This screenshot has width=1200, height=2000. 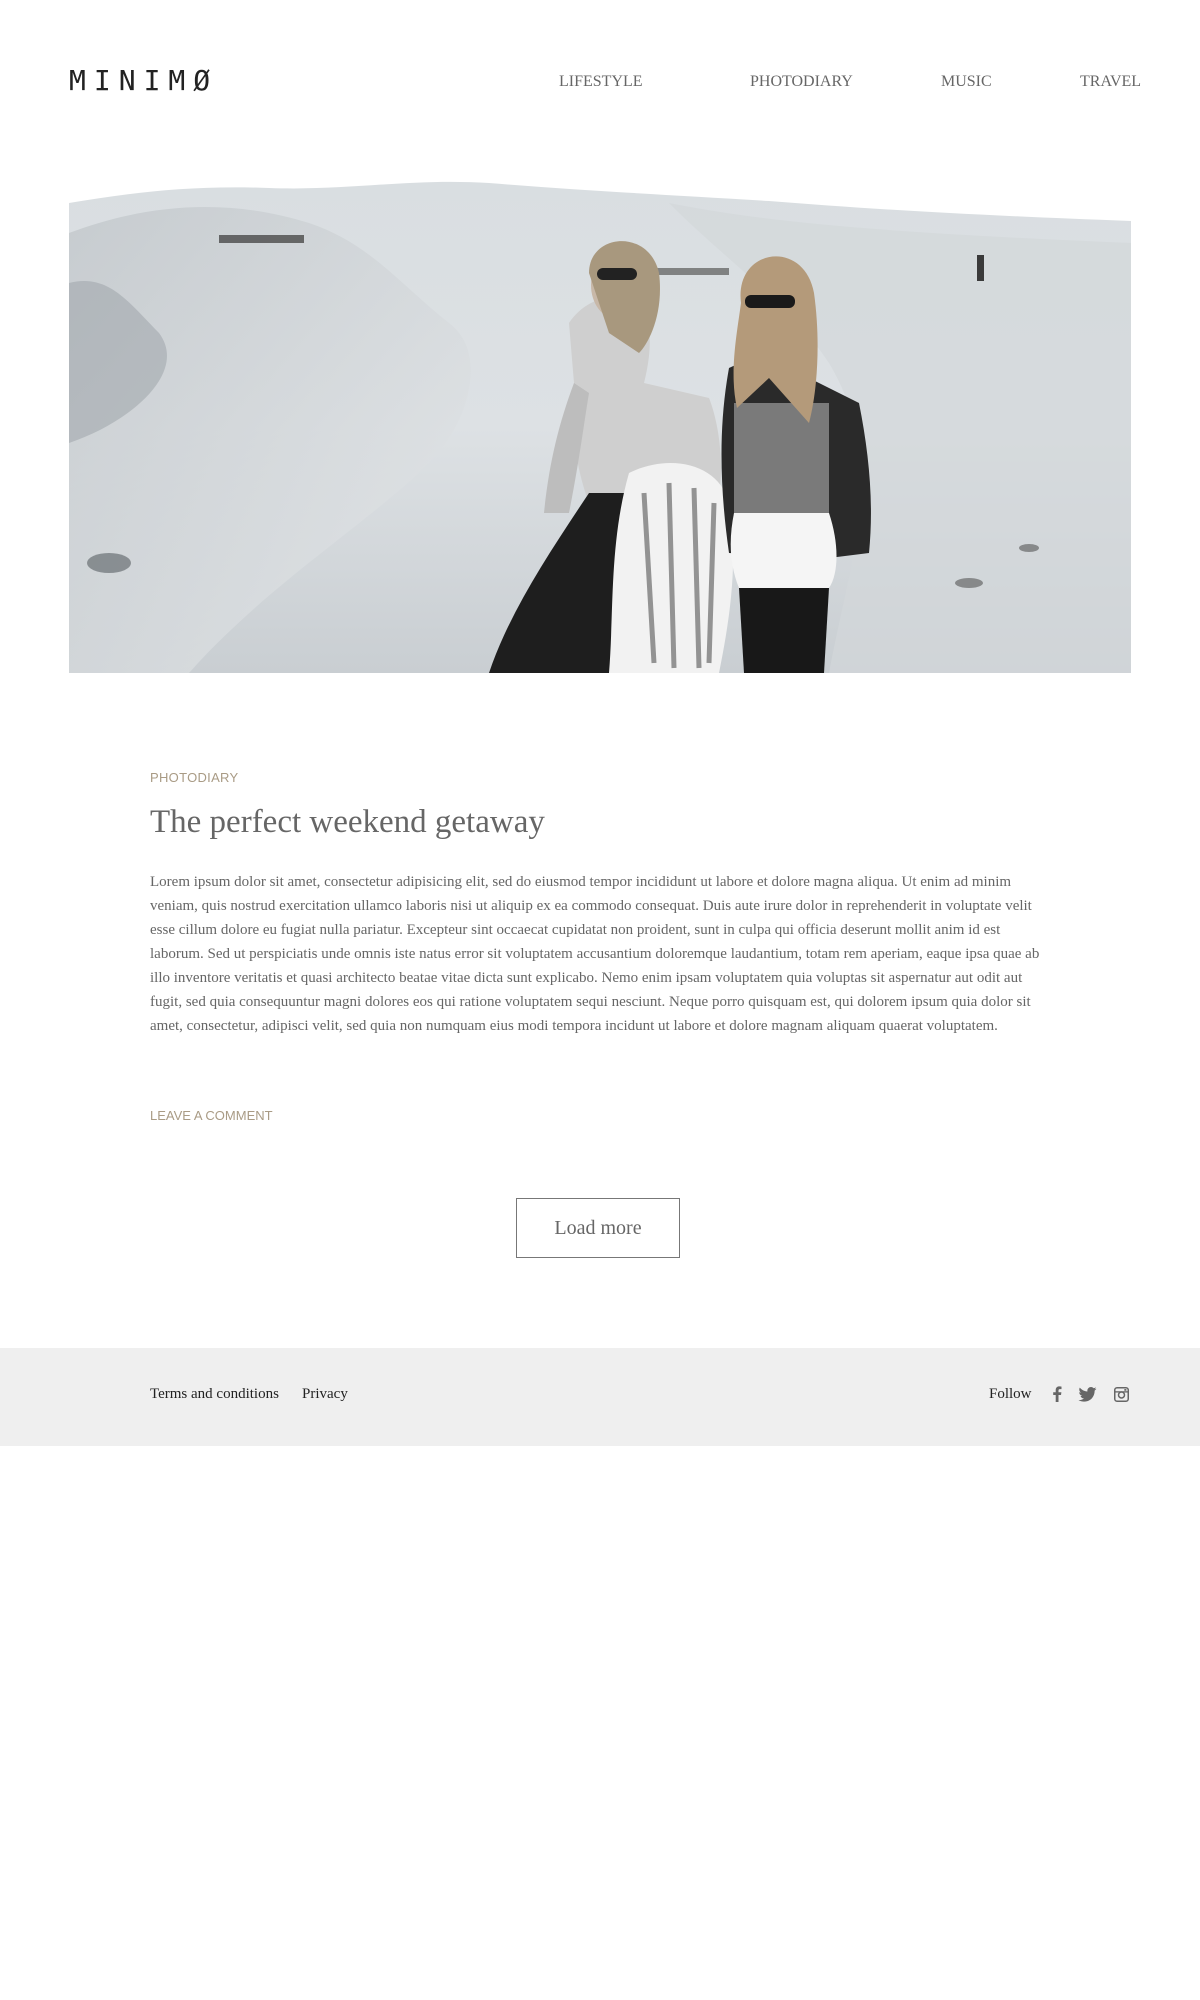 I want to click on leave-comment-link: LEAVE A COMMENT, so click(x=211, y=1115).